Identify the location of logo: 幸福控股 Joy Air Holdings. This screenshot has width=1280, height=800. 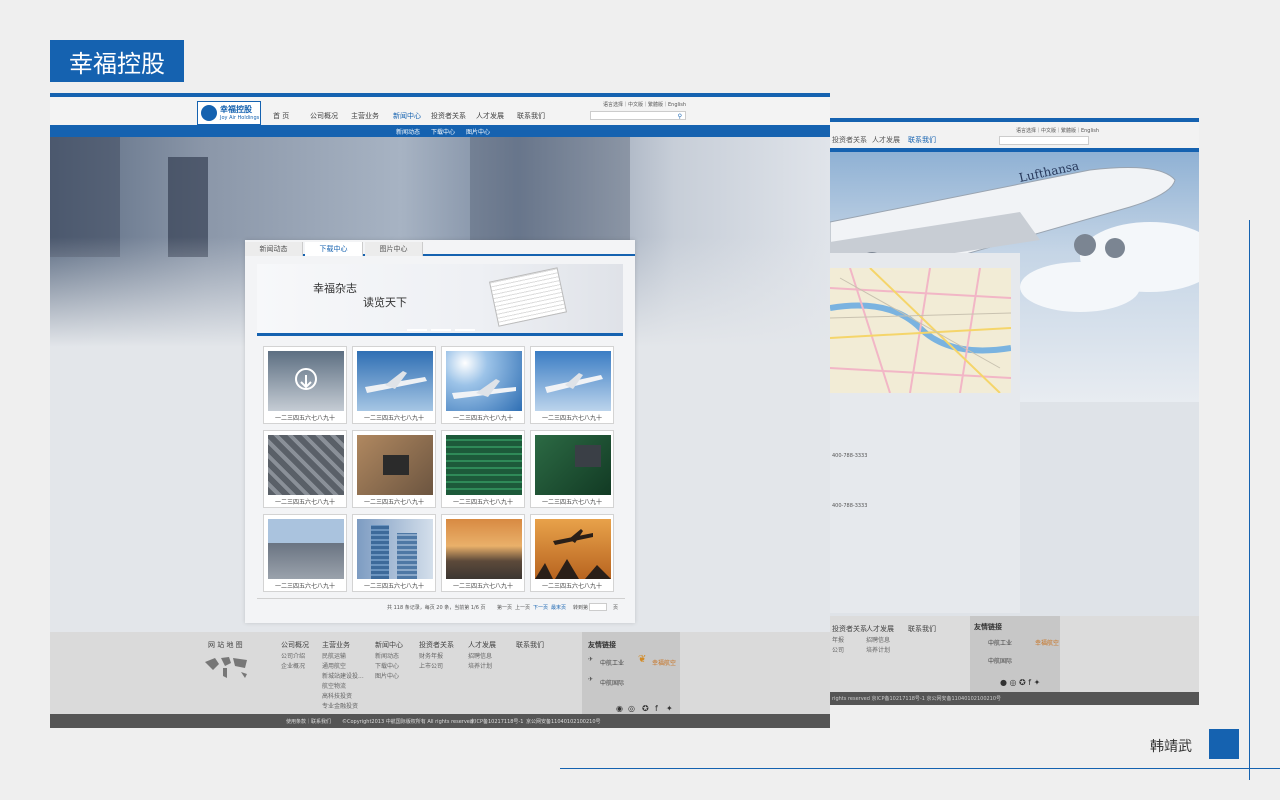
(229, 113).